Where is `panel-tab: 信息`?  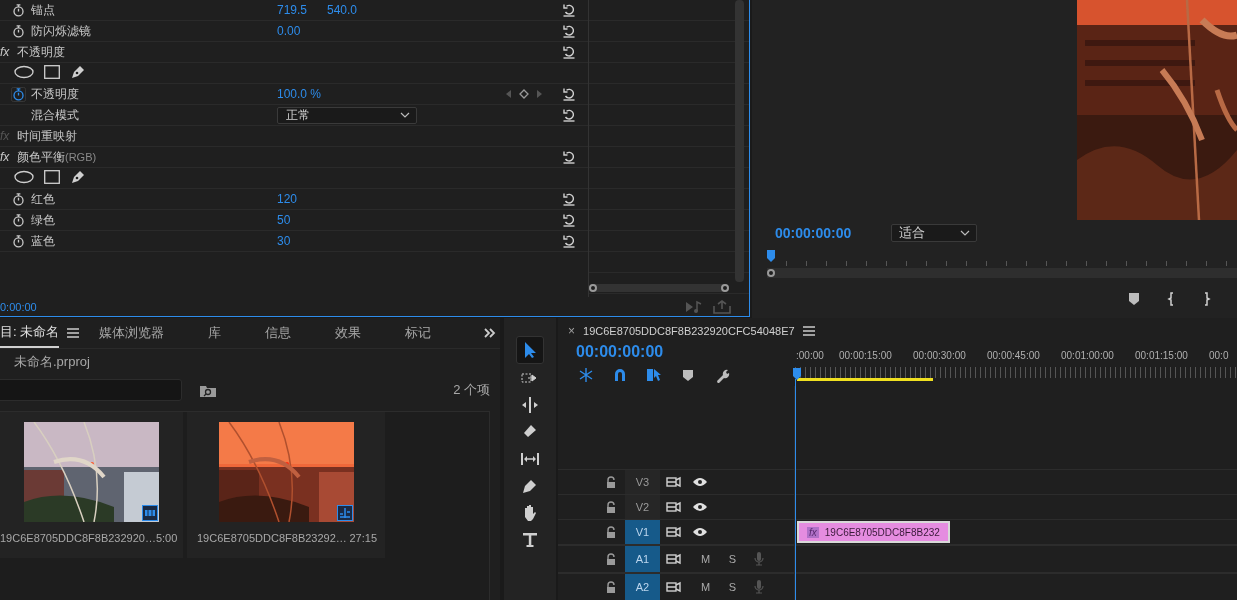
panel-tab: 信息 is located at coordinates (278, 333).